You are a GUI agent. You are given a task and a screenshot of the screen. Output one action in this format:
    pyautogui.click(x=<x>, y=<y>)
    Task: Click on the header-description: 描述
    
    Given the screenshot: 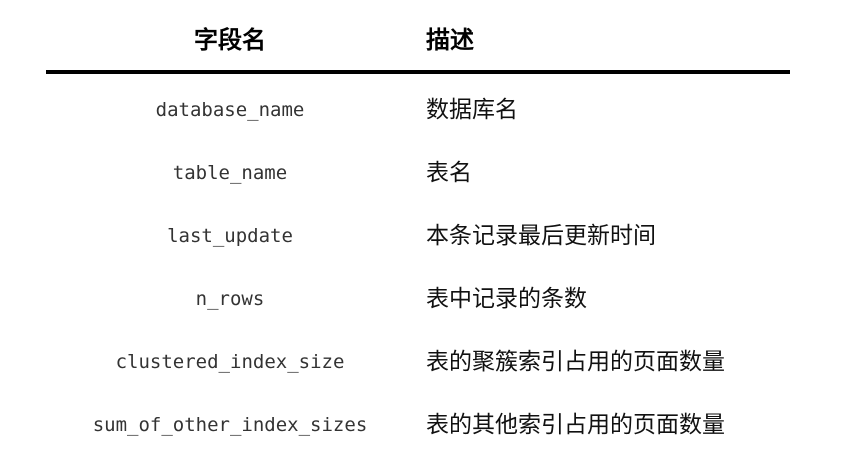 What is the action you would take?
    pyautogui.click(x=450, y=40)
    